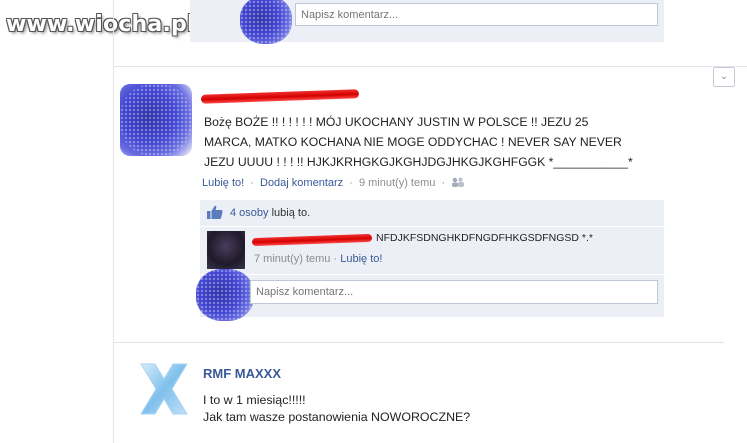 The height and width of the screenshot is (443, 747). I want to click on chevron-down-icon: ⌄, so click(724, 76).